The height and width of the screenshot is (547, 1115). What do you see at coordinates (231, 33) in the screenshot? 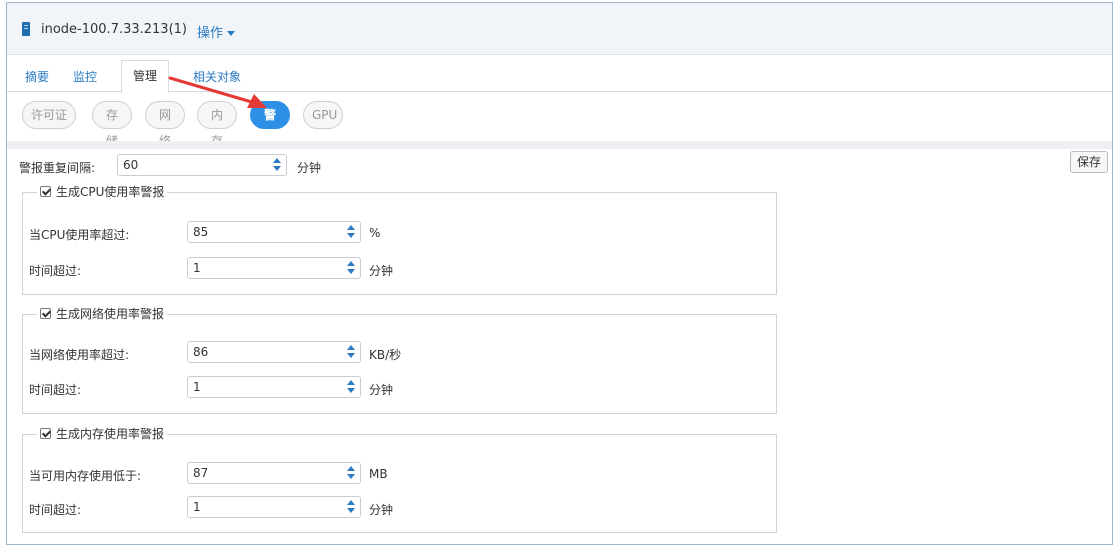
I see `caret-down-icon` at bounding box center [231, 33].